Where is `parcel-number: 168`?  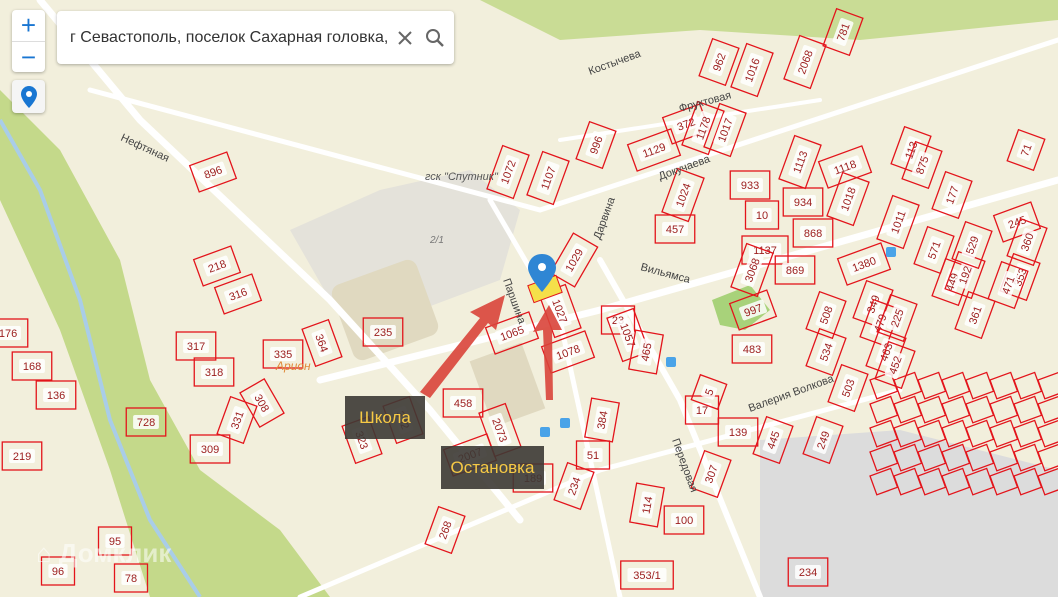 parcel-number: 168 is located at coordinates (32, 367).